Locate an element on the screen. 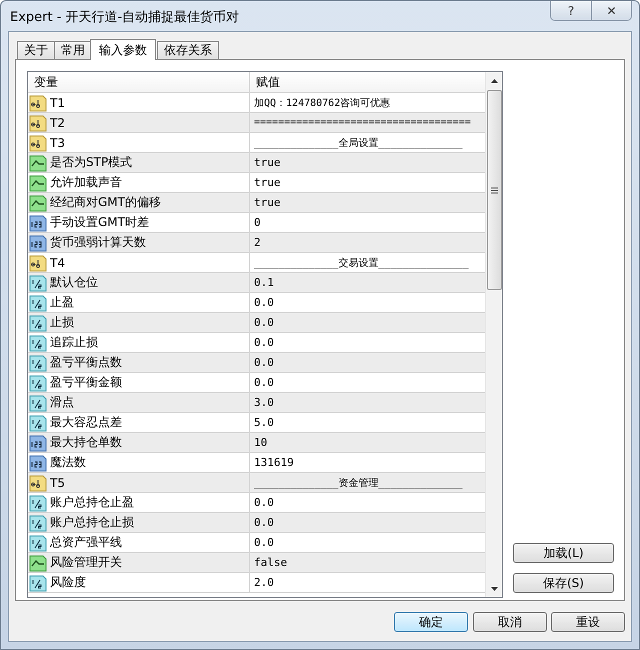  parameter-value: 131619 is located at coordinates (274, 462).